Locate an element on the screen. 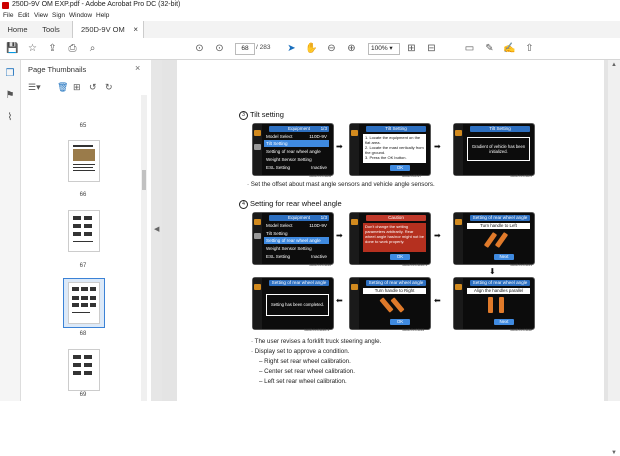 The image size is (620, 456). next-button: Next is located at coordinates (504, 257).